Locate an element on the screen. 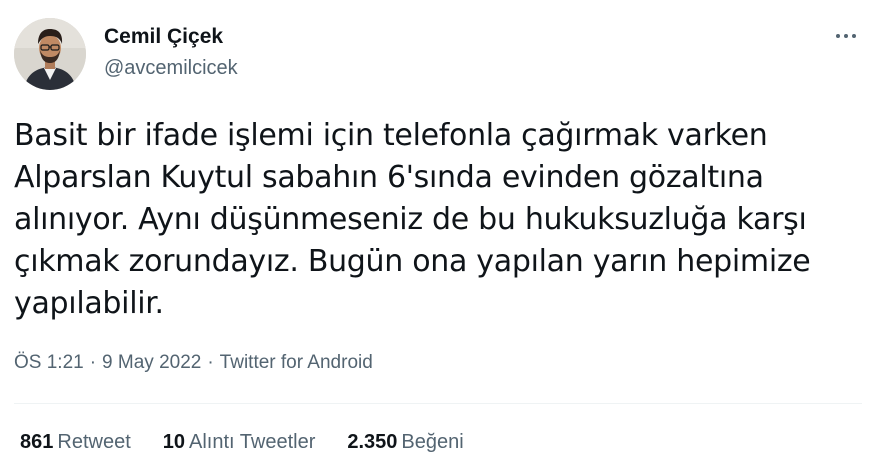 Image resolution: width=886 pixels, height=471 pixels. quote-tweets-label: Alıntı Tweetler is located at coordinates (252, 442).